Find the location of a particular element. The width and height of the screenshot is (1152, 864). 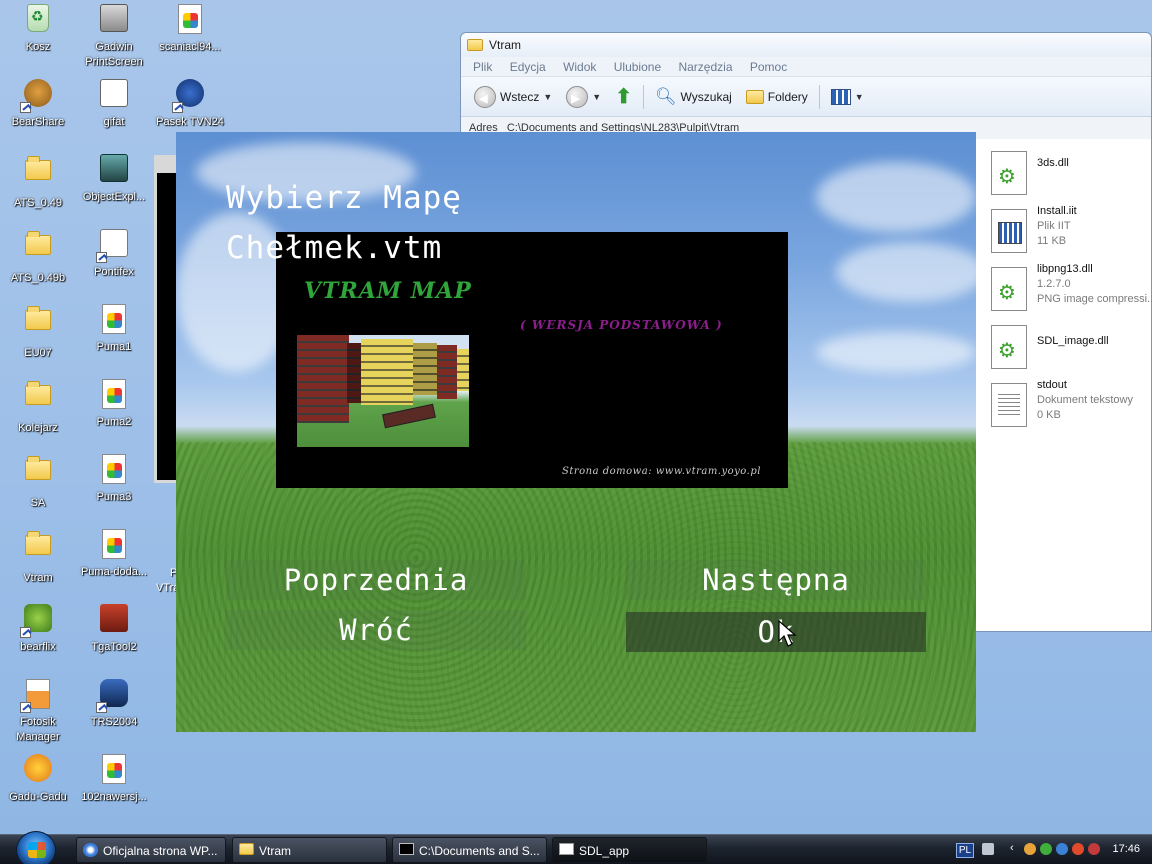

desktop-icon-puma2: Puma2 is located at coordinates (114, 413).